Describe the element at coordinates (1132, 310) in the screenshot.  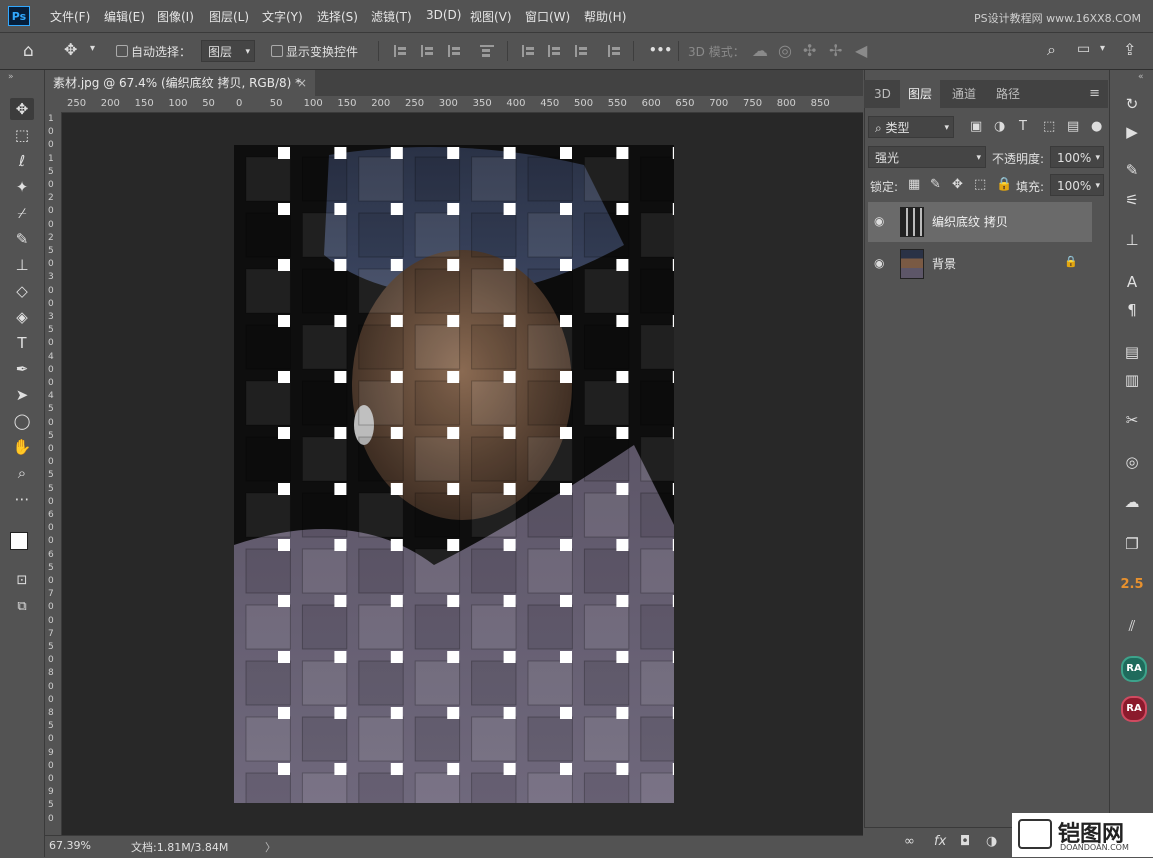
I see `paragraph-icon: ¶` at that location.